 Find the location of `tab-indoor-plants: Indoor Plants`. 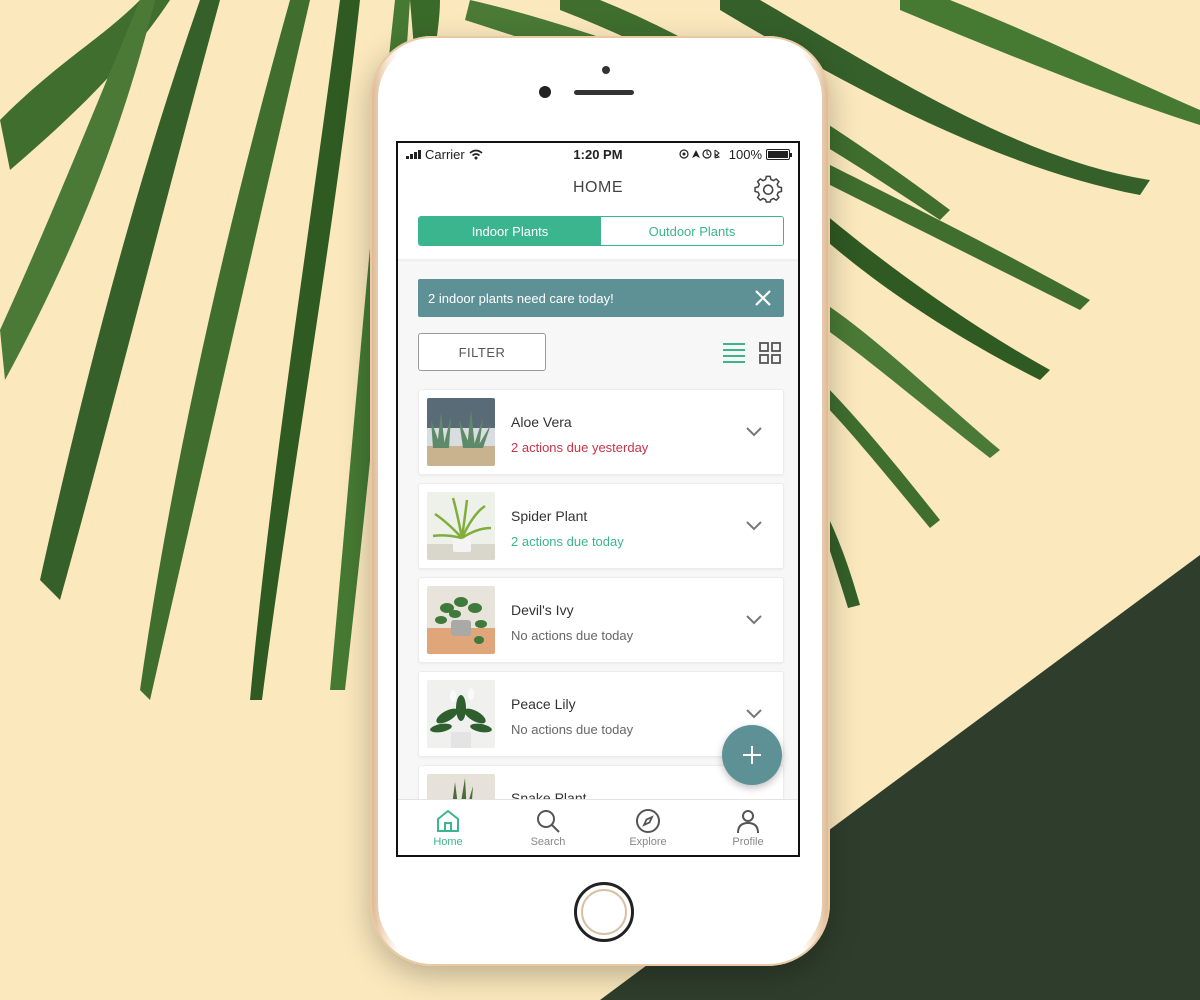

tab-indoor-plants: Indoor Plants is located at coordinates (510, 231).